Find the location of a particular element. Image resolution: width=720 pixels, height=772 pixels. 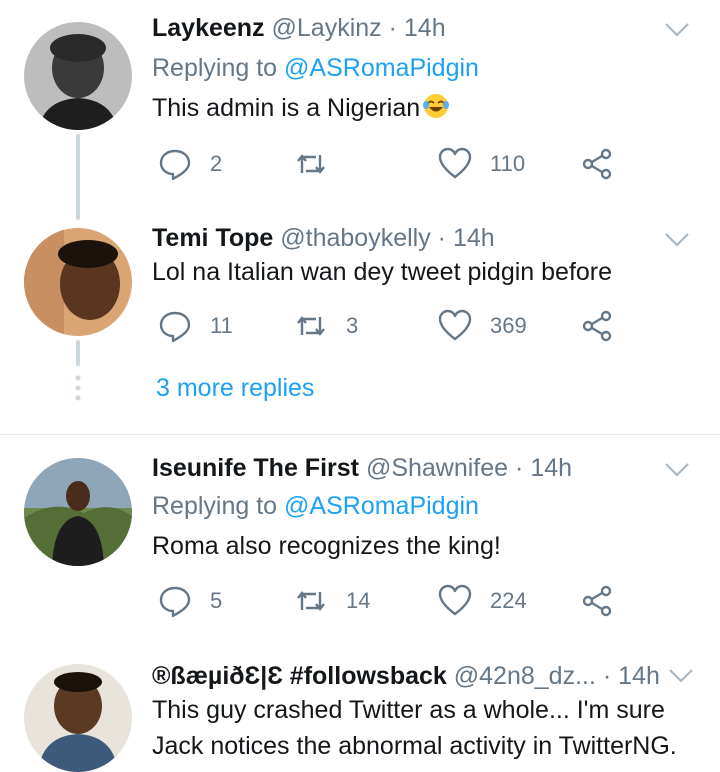

tears-of-joy-emoji-icon is located at coordinates (436, 106).